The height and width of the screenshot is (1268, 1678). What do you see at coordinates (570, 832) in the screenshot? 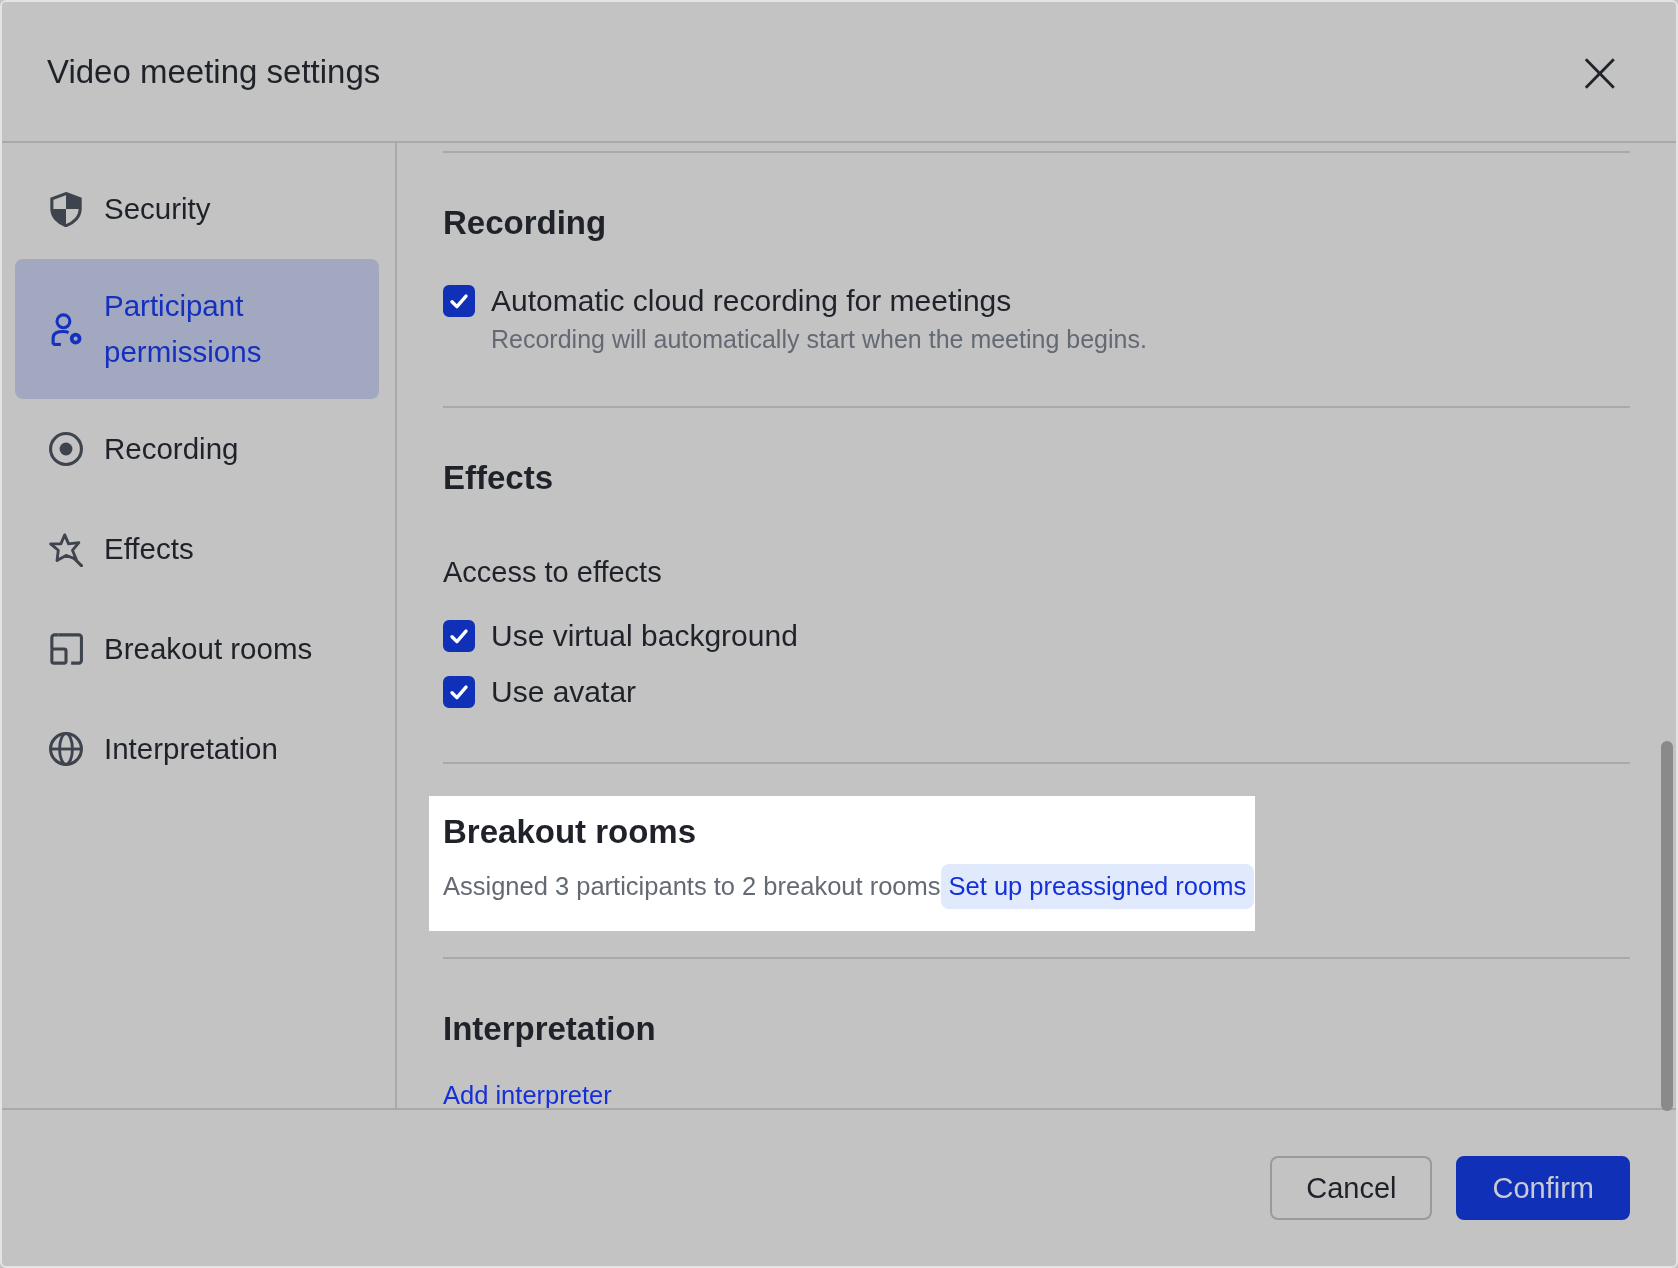
I see `section-heading: Breakout rooms` at bounding box center [570, 832].